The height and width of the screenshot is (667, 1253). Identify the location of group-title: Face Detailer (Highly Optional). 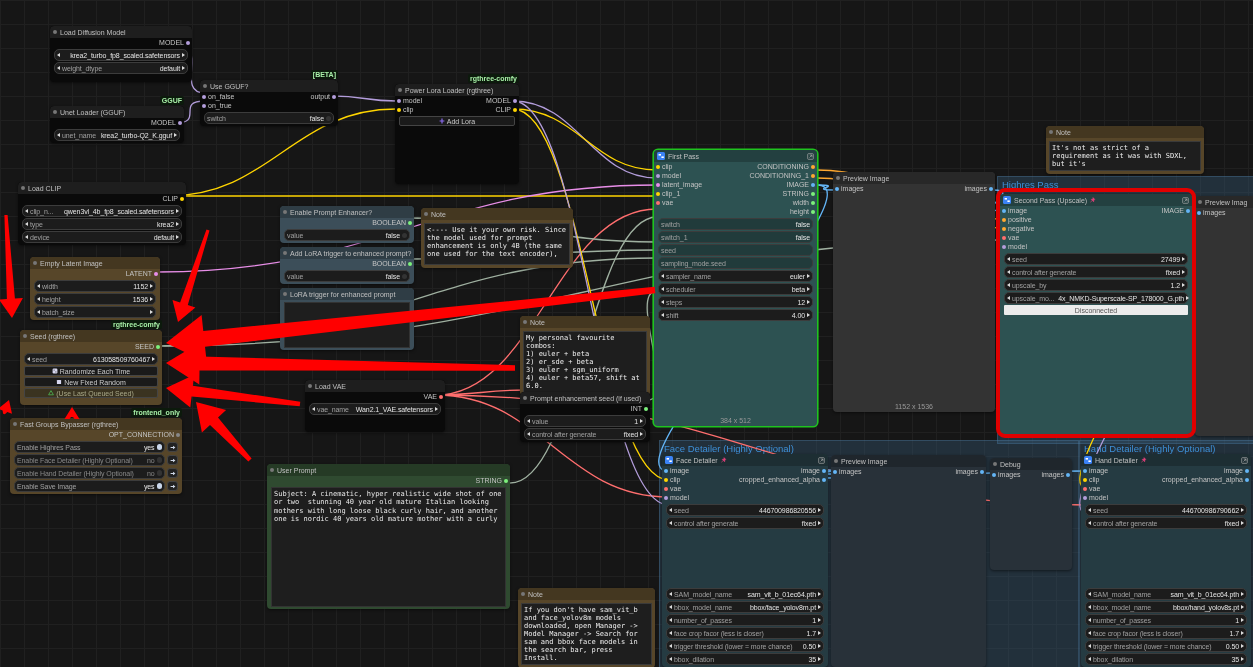
(729, 449).